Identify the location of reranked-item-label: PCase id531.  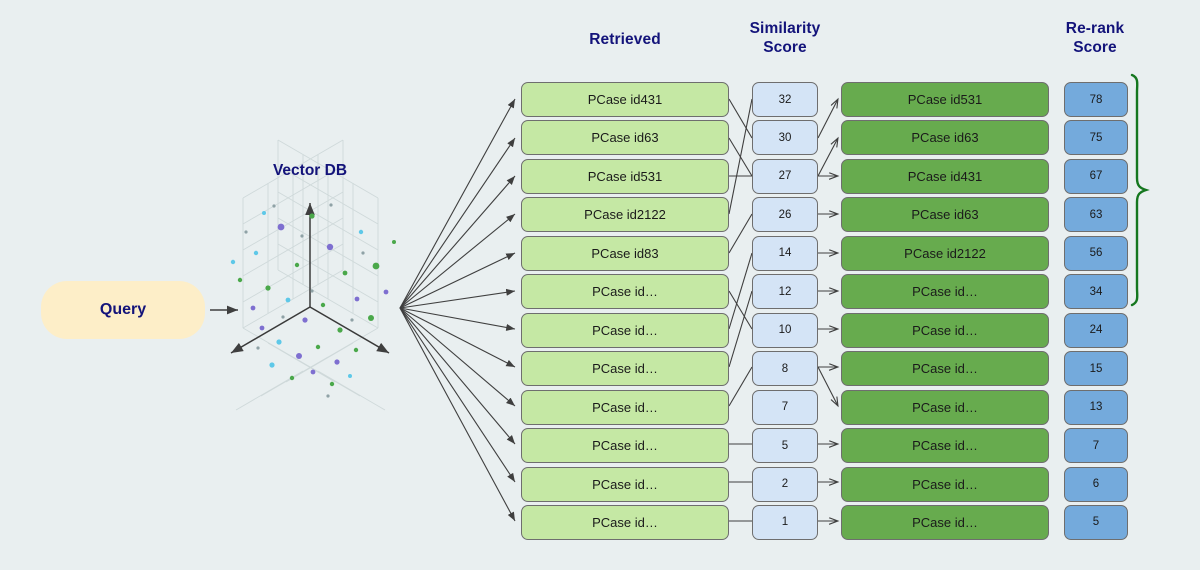
(945, 99).